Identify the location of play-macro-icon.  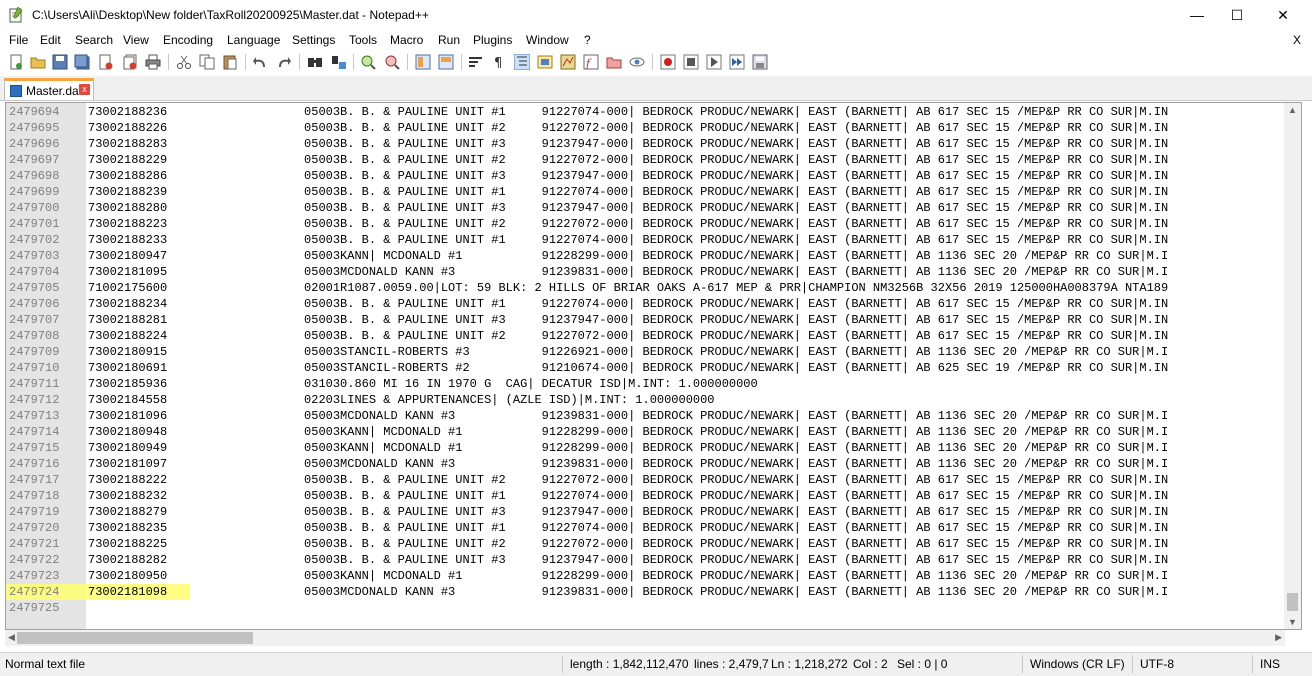
(714, 62).